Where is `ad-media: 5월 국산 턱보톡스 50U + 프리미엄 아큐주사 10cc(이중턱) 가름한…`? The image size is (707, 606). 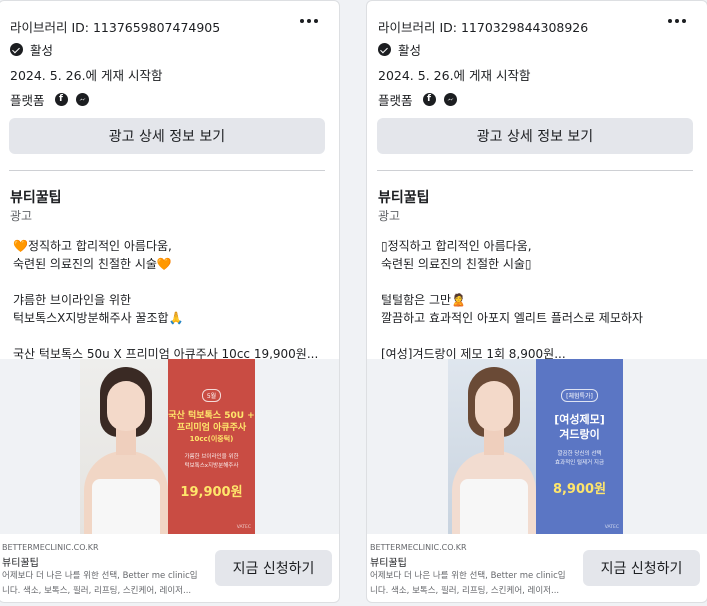 ad-media: 5월 국산 턱보톡스 50U + 프리미엄 아큐주사 10cc(이중턱) 가름한… is located at coordinates (169, 446).